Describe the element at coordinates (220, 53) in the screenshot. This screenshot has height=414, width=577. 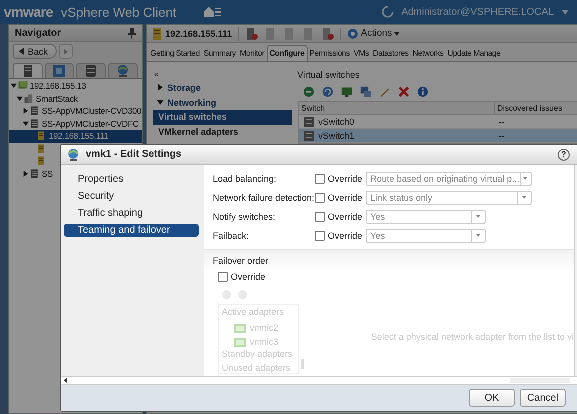
I see `tab: Summary` at that location.